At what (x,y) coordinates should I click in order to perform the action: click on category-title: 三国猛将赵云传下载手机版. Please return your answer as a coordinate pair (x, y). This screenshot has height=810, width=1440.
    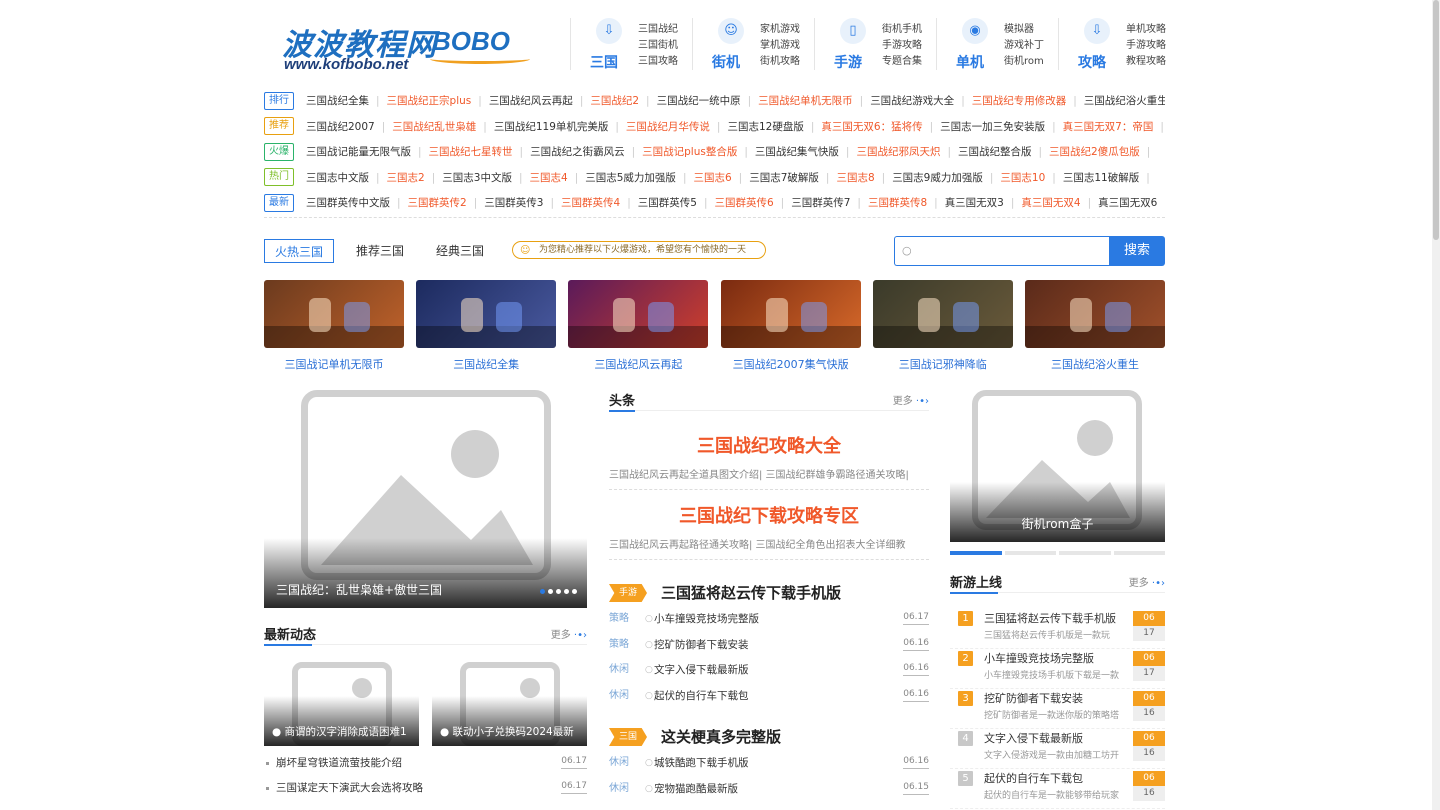
    Looking at the image, I should click on (751, 592).